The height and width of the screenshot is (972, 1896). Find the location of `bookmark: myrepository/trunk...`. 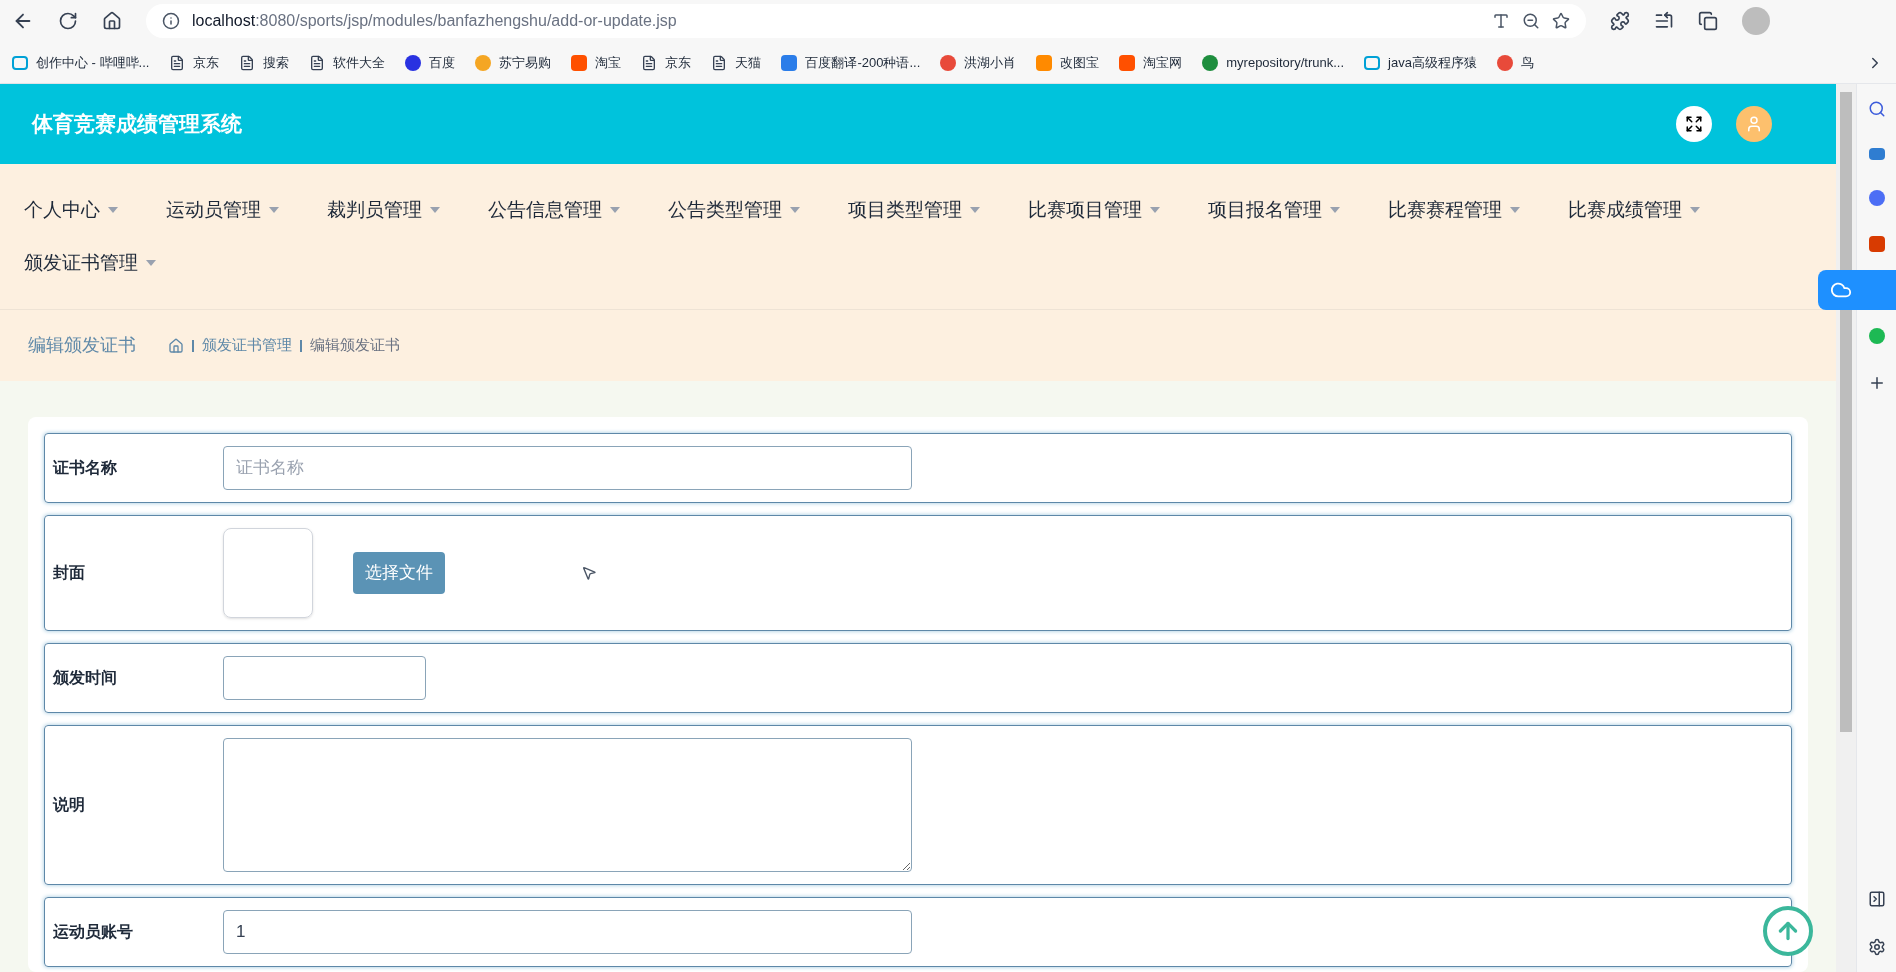

bookmark: myrepository/trunk... is located at coordinates (1273, 62).